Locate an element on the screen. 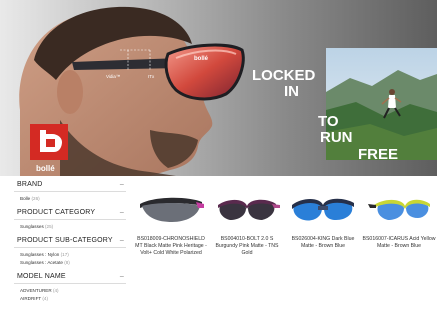 The width and height of the screenshot is (437, 322). bolle-logo-text: bollé is located at coordinates (45, 168).